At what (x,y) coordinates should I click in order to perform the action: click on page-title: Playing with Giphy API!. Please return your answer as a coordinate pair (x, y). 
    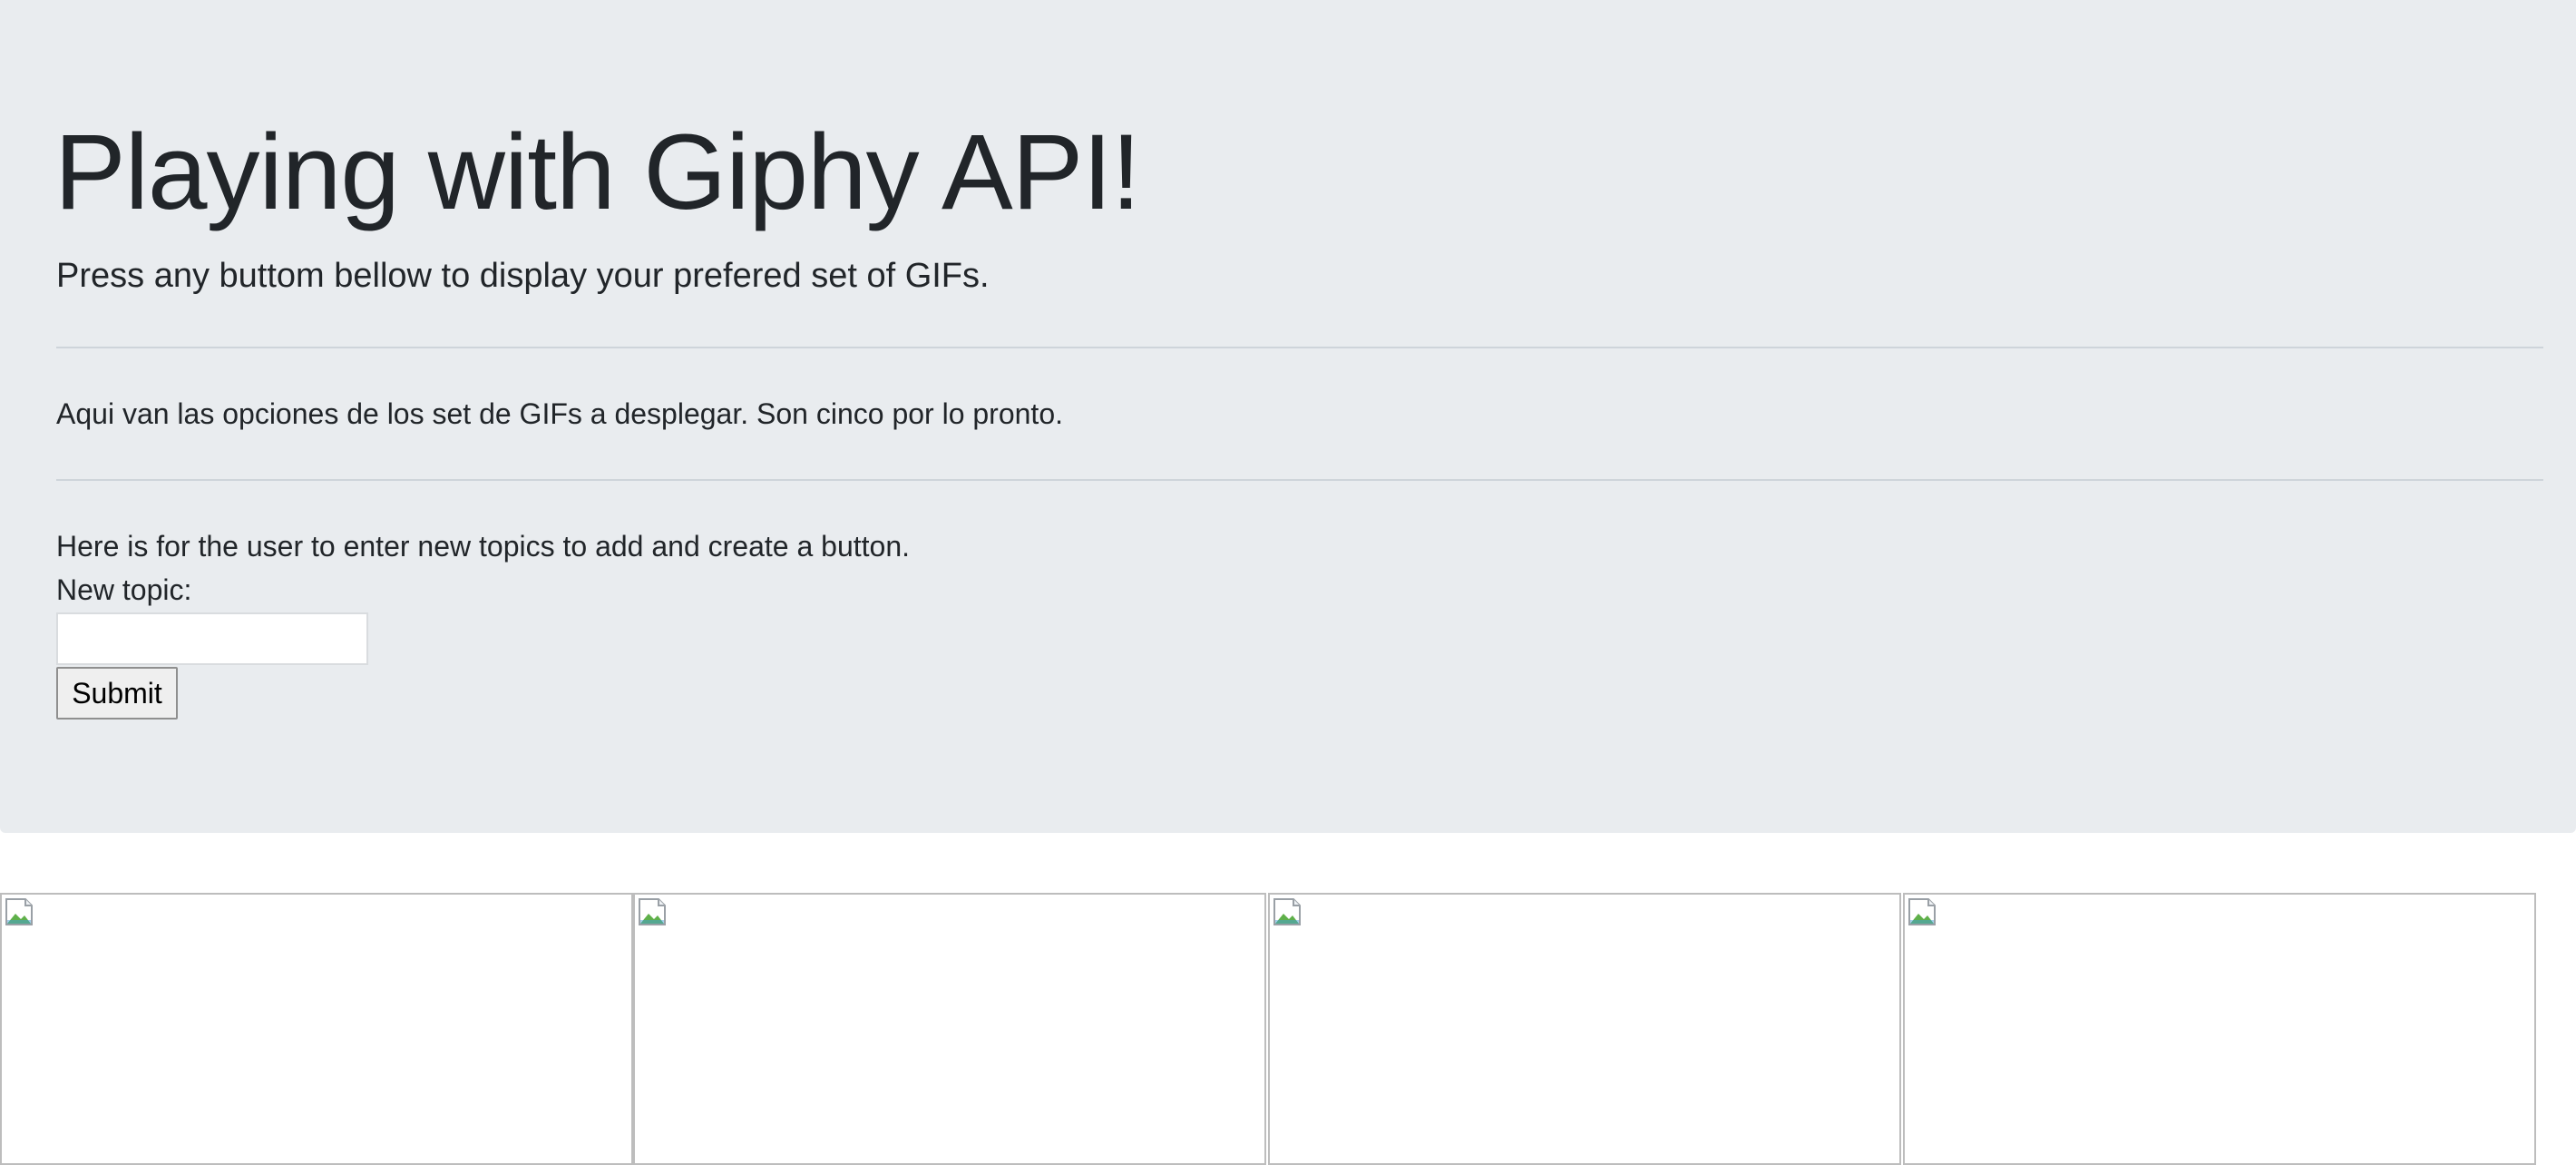
    Looking at the image, I should click on (597, 172).